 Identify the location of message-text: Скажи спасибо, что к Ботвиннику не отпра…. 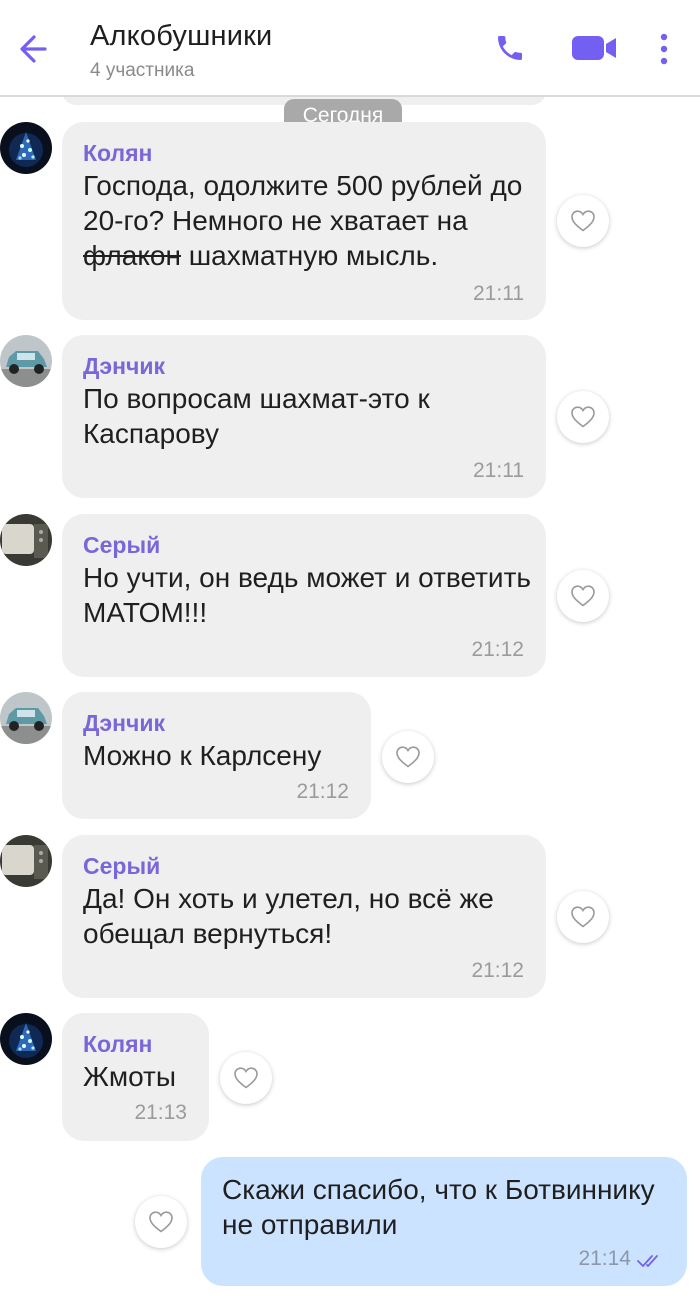
(438, 1207).